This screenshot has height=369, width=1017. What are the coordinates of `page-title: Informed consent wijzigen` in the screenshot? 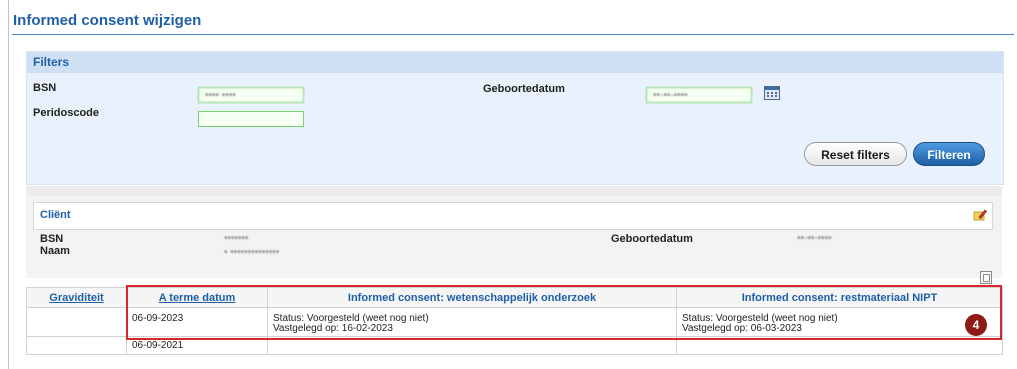 It's located at (107, 20).